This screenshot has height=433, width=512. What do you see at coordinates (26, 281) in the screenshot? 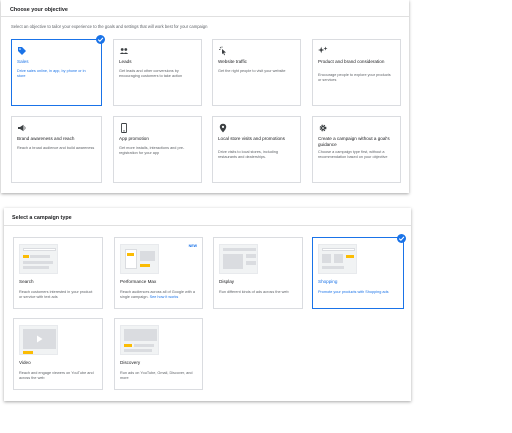
I see `campaign-card-title: Search` at bounding box center [26, 281].